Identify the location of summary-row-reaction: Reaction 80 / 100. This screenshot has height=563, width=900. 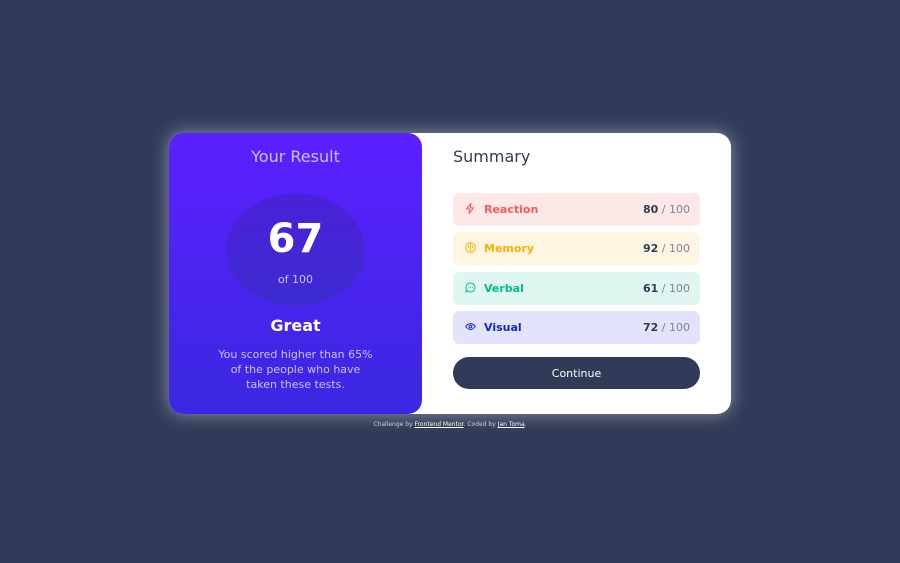
(576, 209).